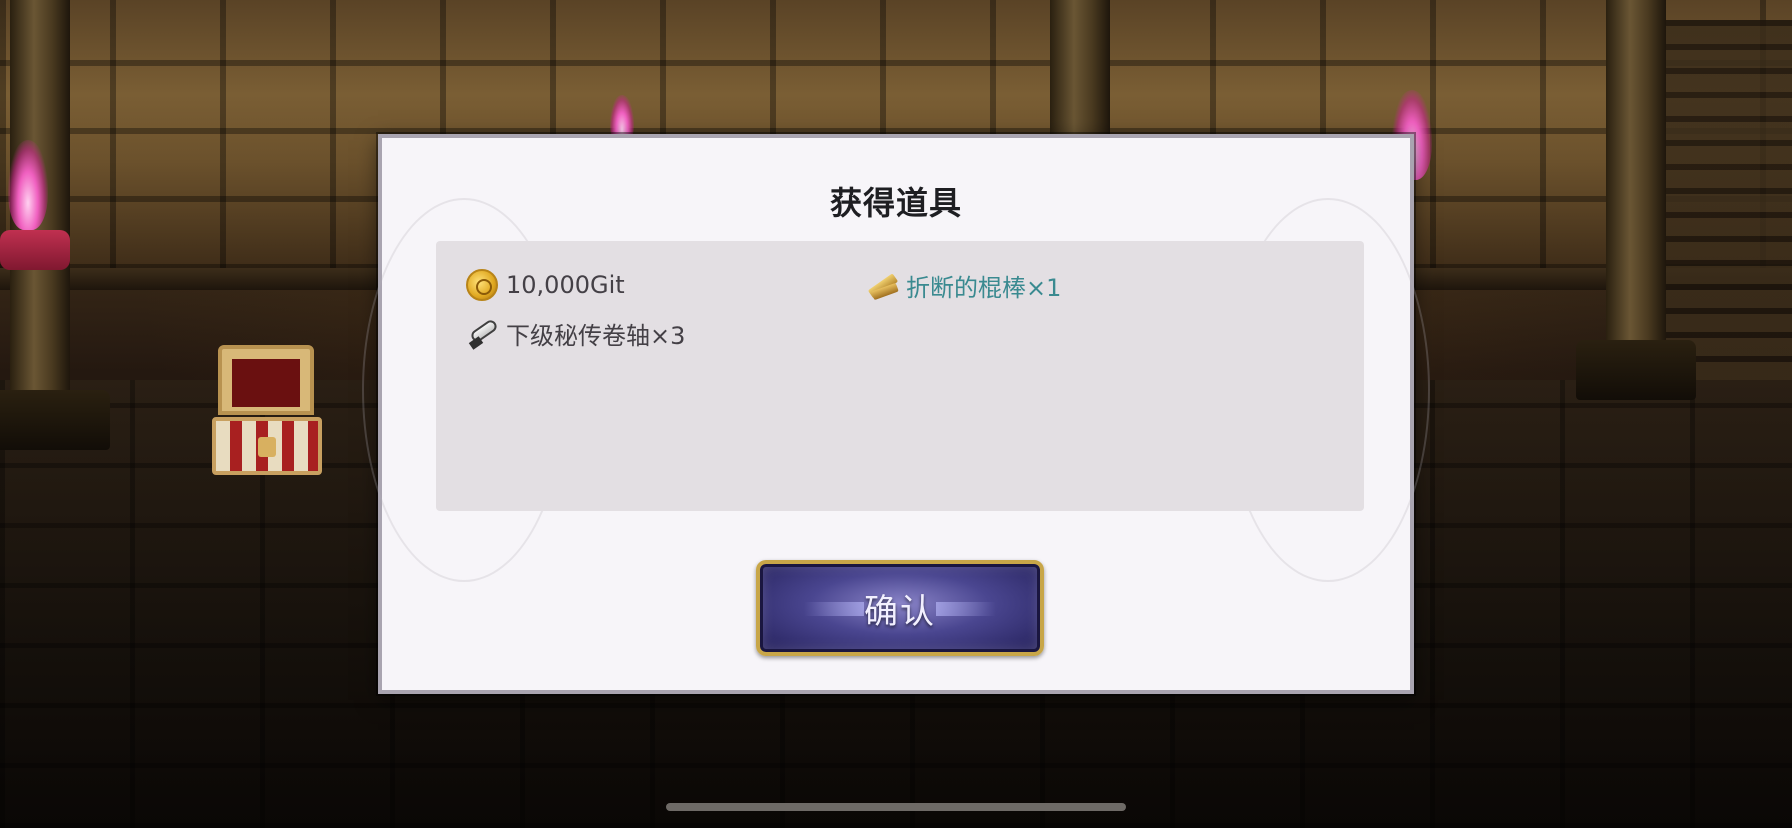  Describe the element at coordinates (482, 333) in the screenshot. I see `scroll-icon` at that location.